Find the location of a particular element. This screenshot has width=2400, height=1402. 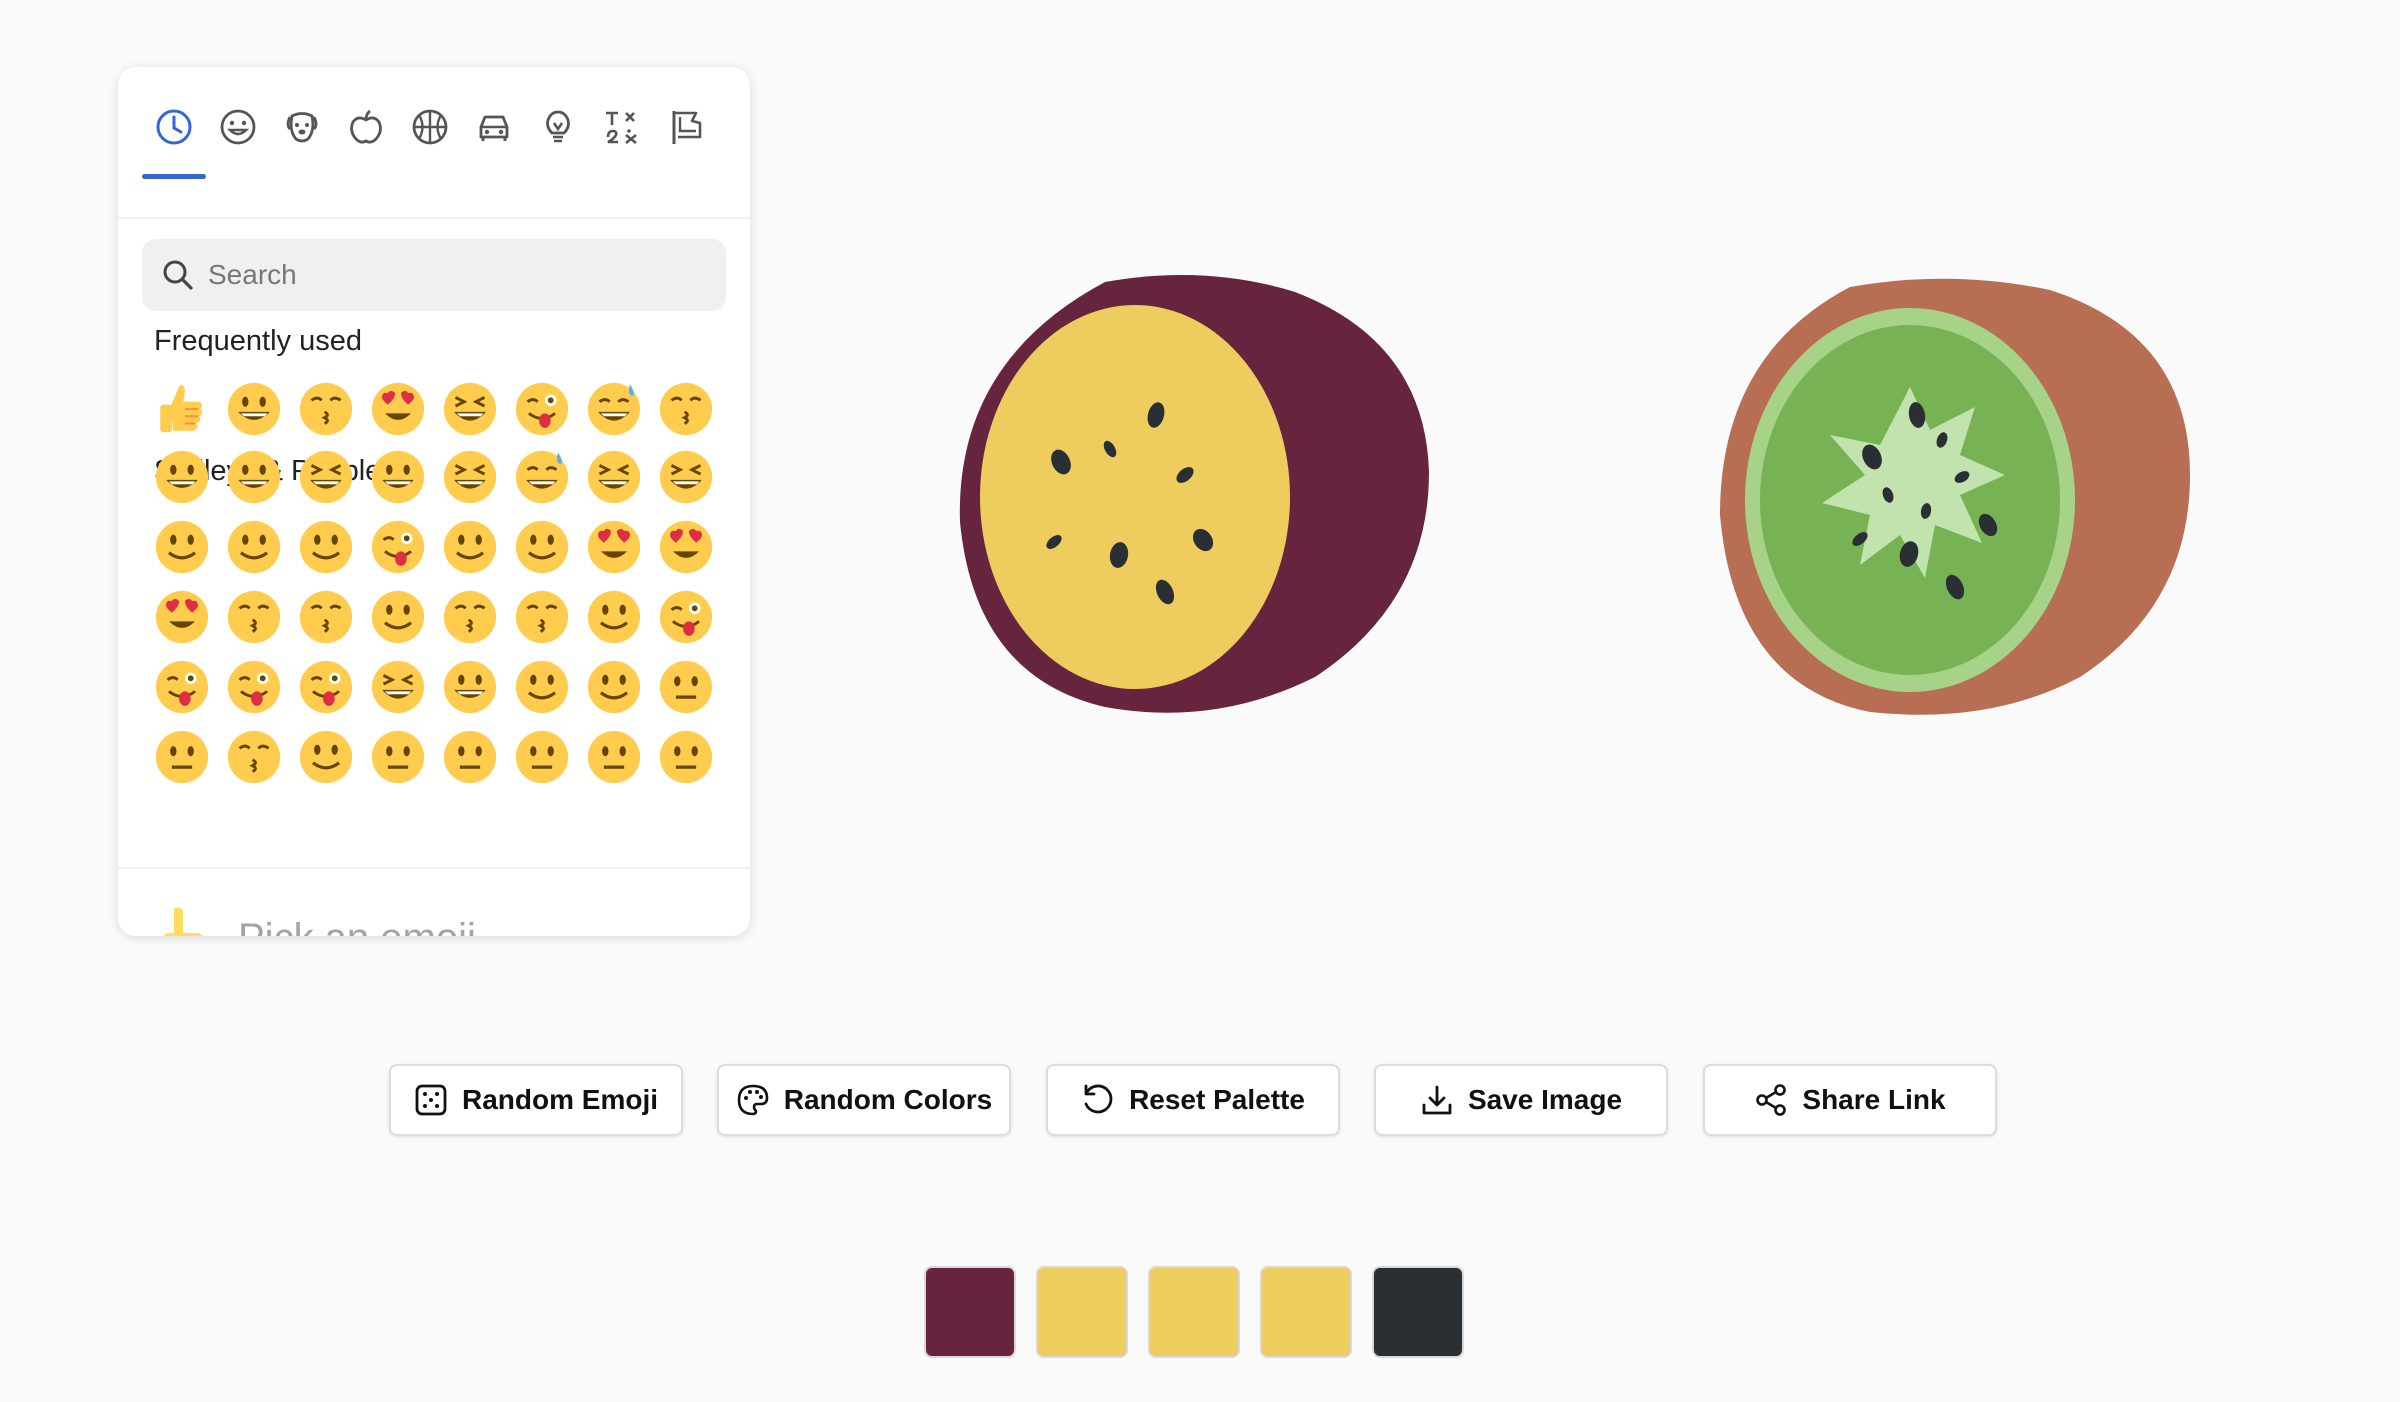

thumbs-up-icon is located at coordinates (181, 409).